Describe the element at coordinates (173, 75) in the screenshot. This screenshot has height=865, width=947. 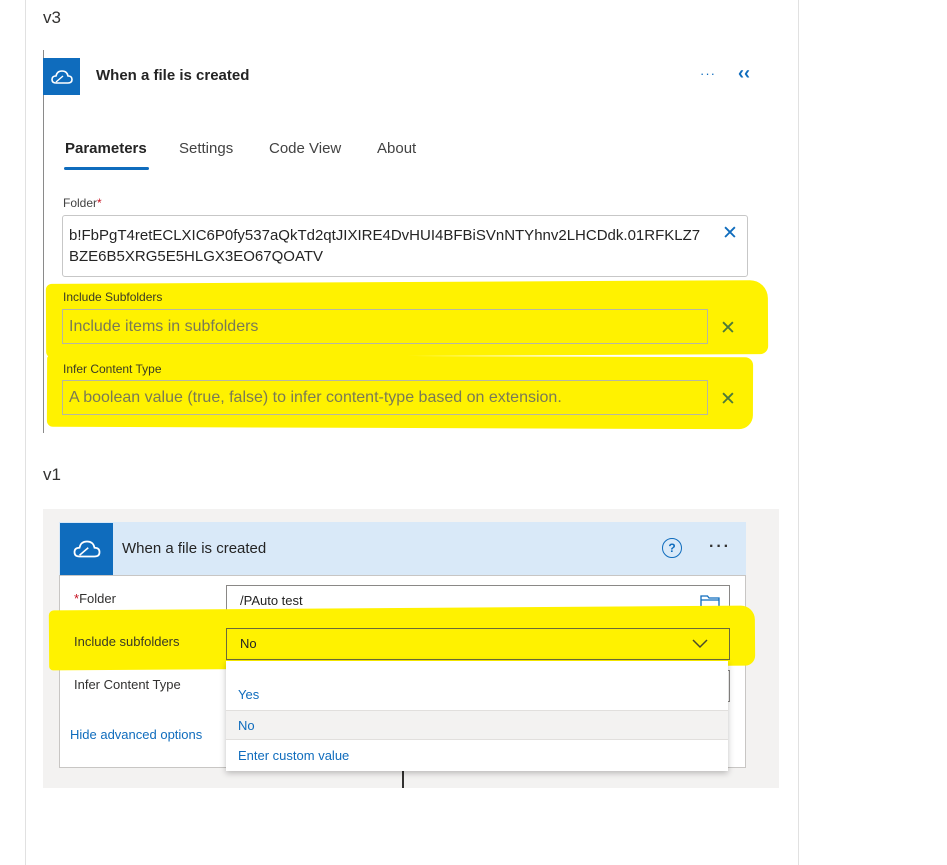
I see `v3-trigger-title: When a file is created` at that location.